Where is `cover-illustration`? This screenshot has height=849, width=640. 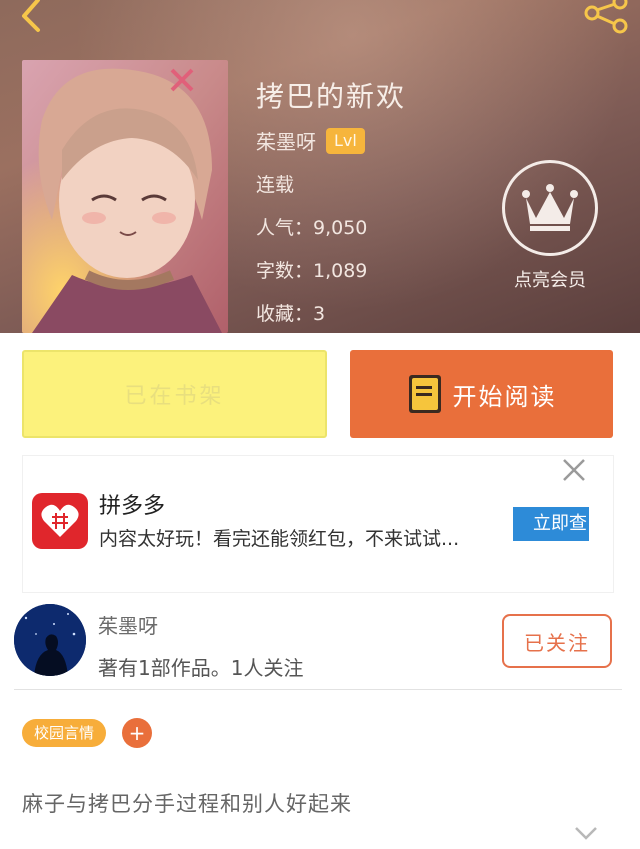
cover-illustration is located at coordinates (125, 196).